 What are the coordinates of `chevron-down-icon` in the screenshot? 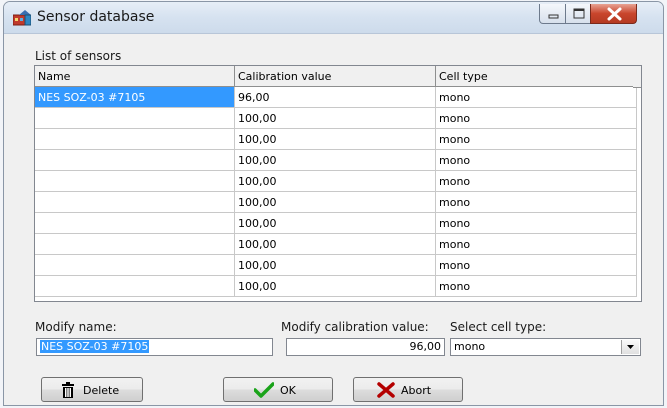 It's located at (630, 347).